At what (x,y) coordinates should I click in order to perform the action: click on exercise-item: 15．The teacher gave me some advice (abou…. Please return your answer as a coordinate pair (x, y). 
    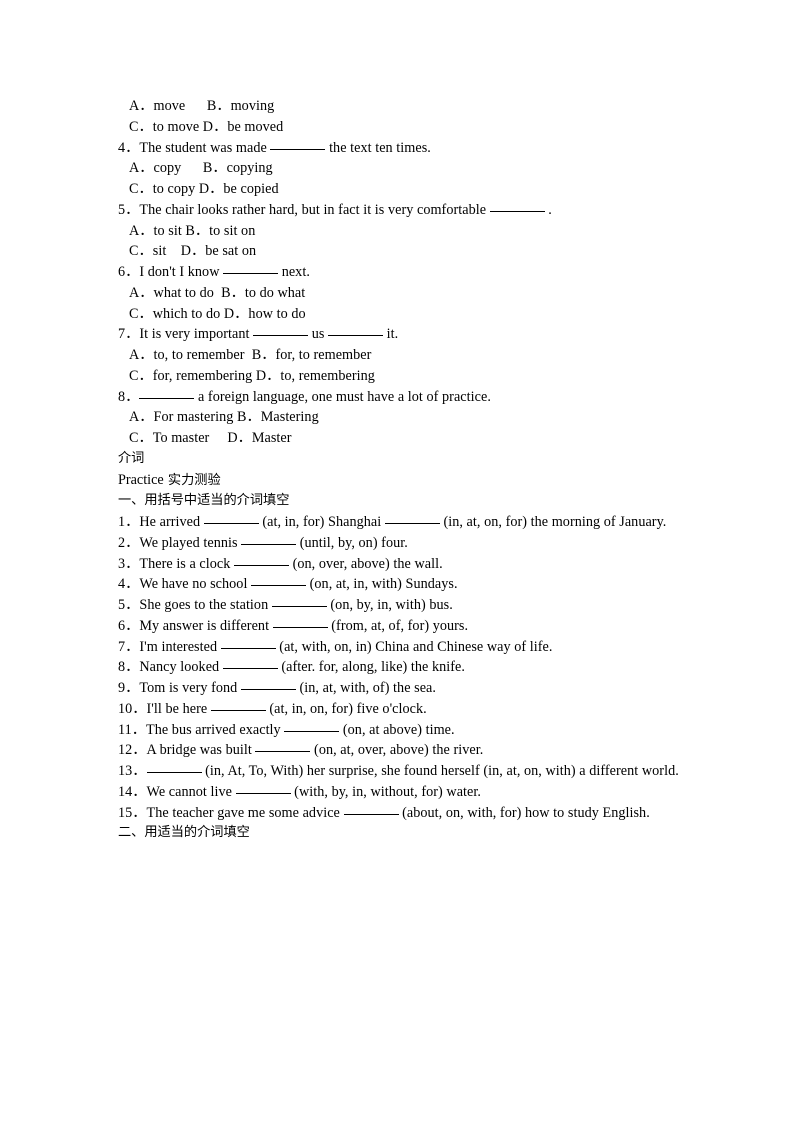
    Looking at the image, I should click on (418, 813).